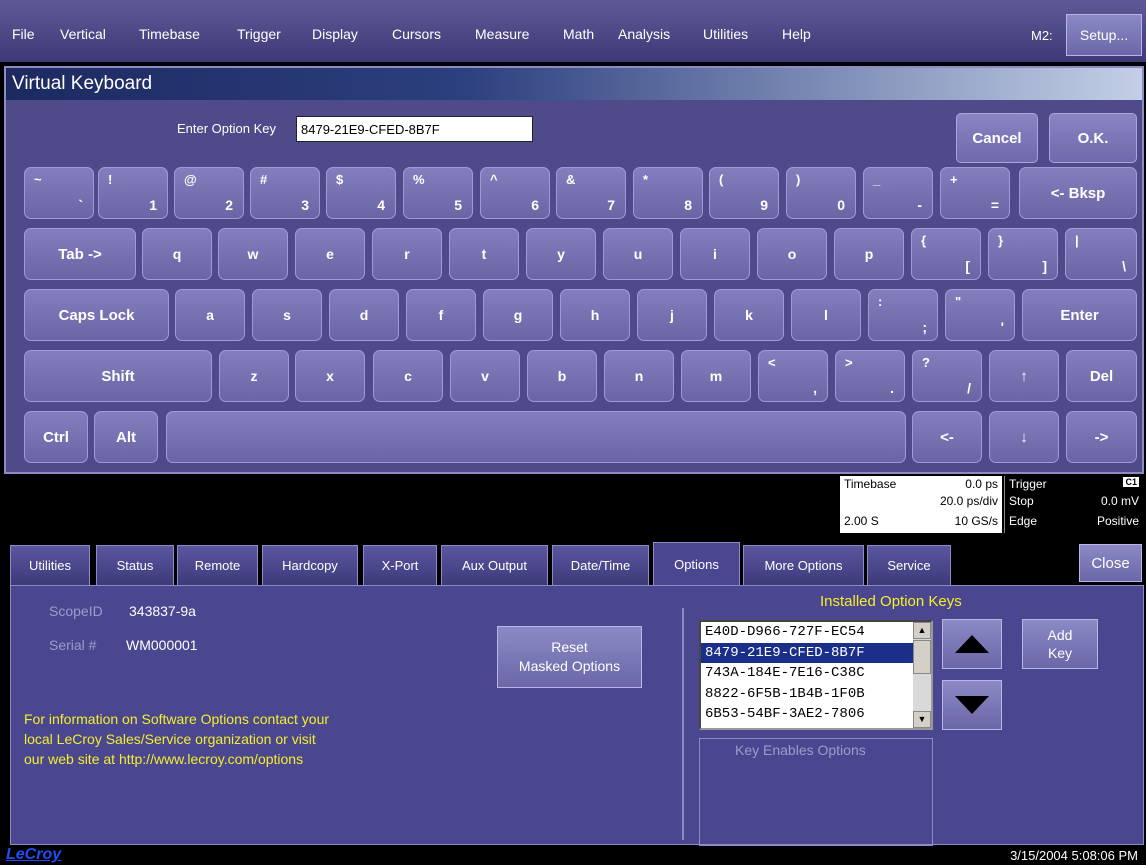 This screenshot has width=1146, height=865. Describe the element at coordinates (696, 563) in the screenshot. I see `tab-options: Options` at that location.